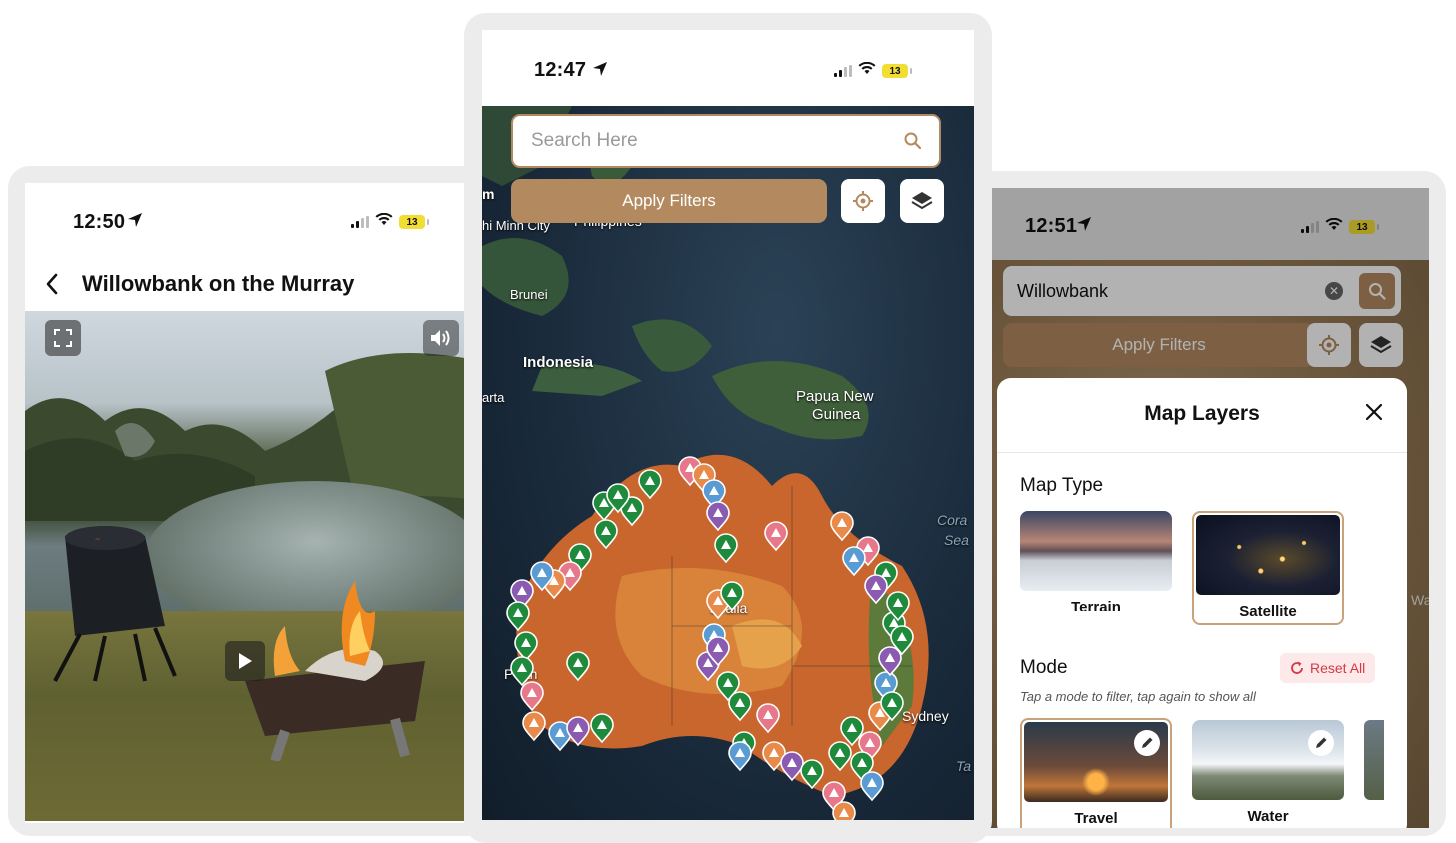  What do you see at coordinates (99, 222) in the screenshot?
I see `status-time: 12:50` at bounding box center [99, 222].